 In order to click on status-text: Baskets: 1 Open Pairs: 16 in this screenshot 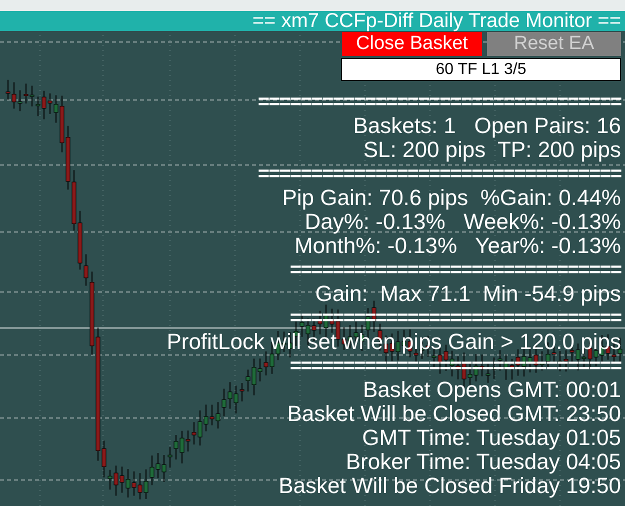, I will do `click(487, 126)`.